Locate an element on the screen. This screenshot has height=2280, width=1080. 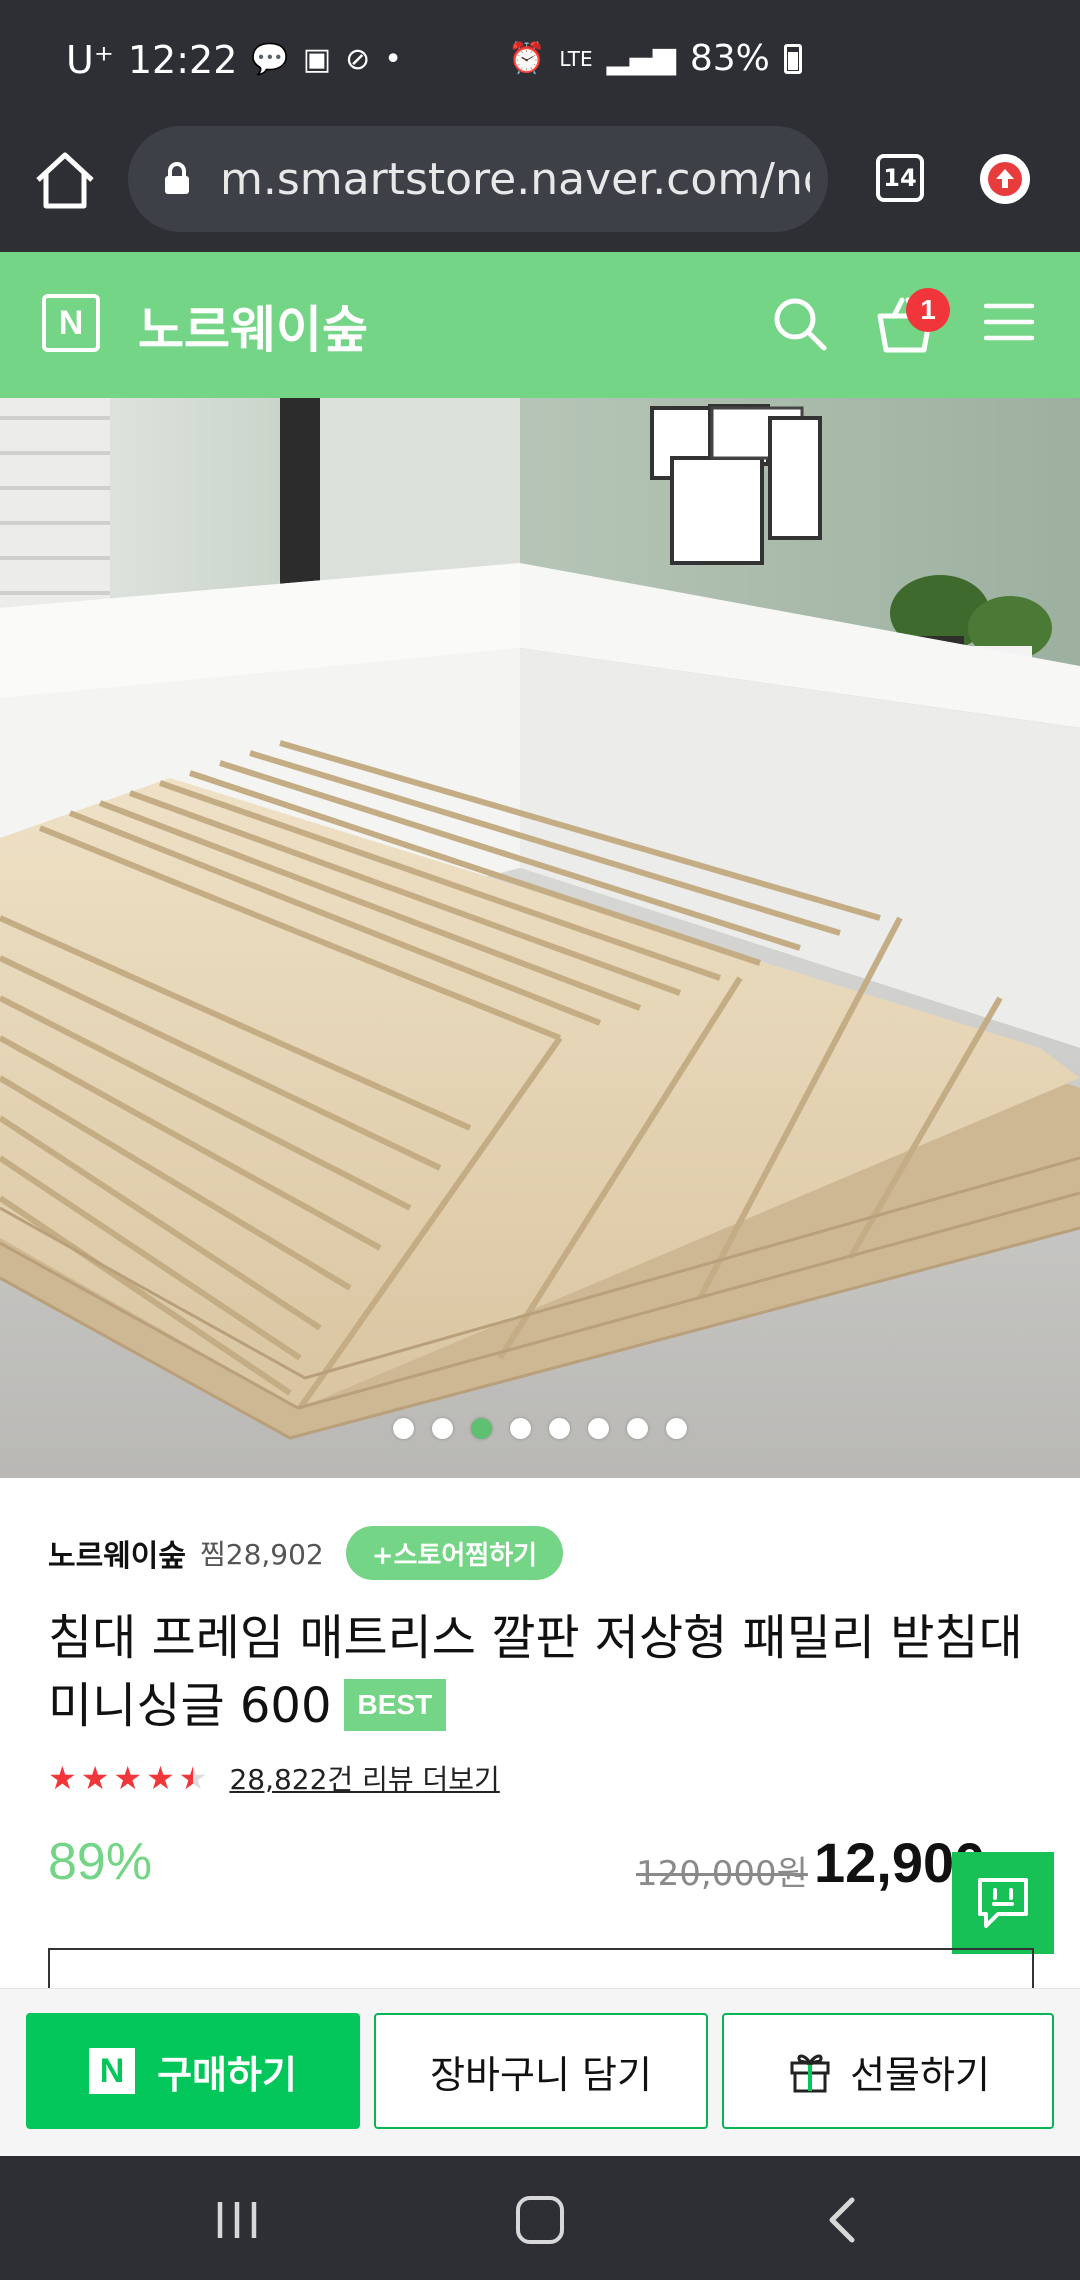
download-update-button is located at coordinates (1005, 179).